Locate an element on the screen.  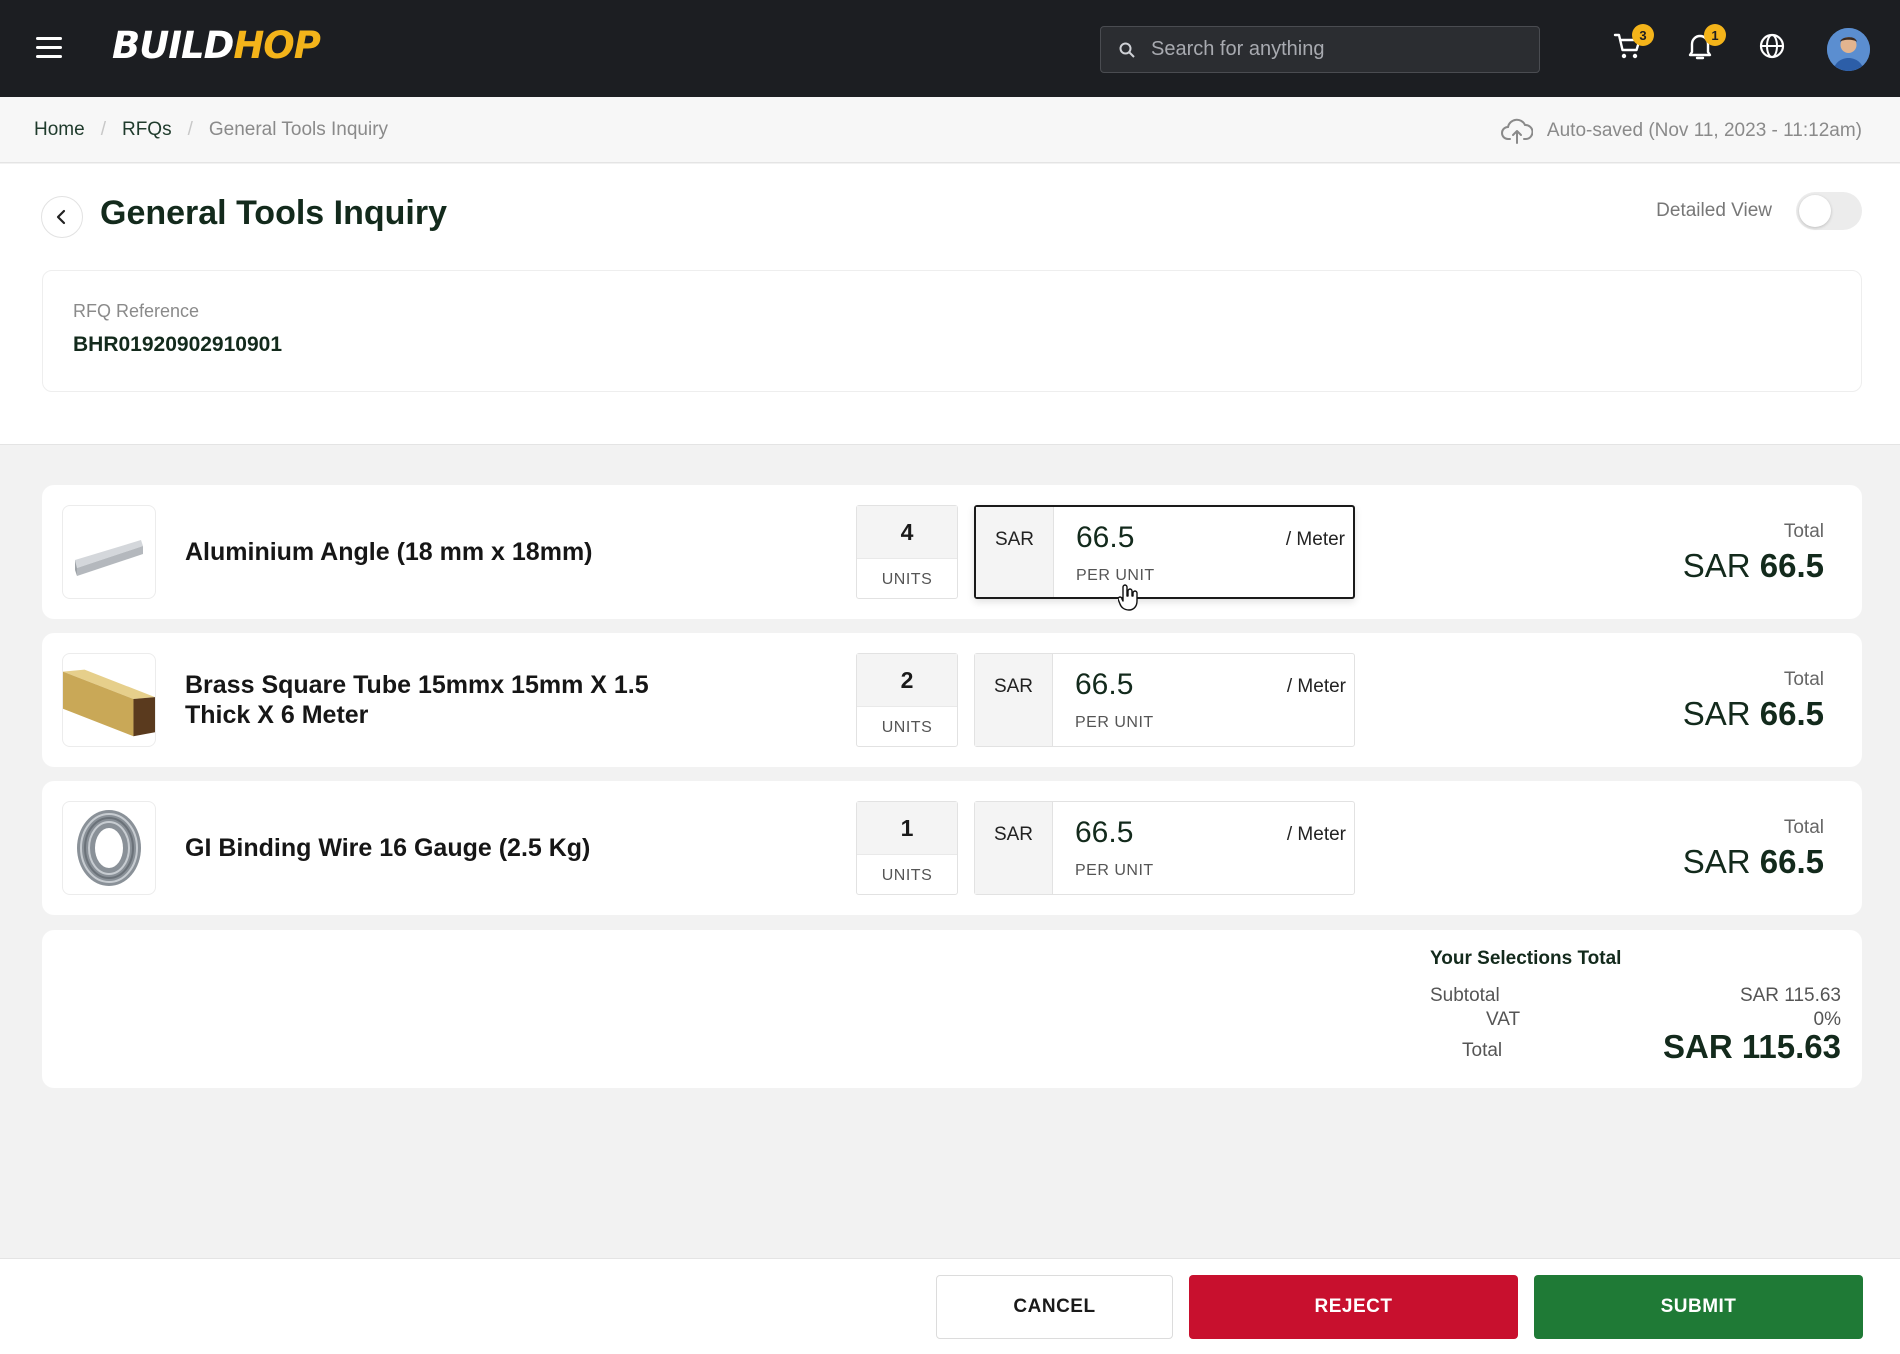
detailed-view-control: Detailed View is located at coordinates (1759, 211).